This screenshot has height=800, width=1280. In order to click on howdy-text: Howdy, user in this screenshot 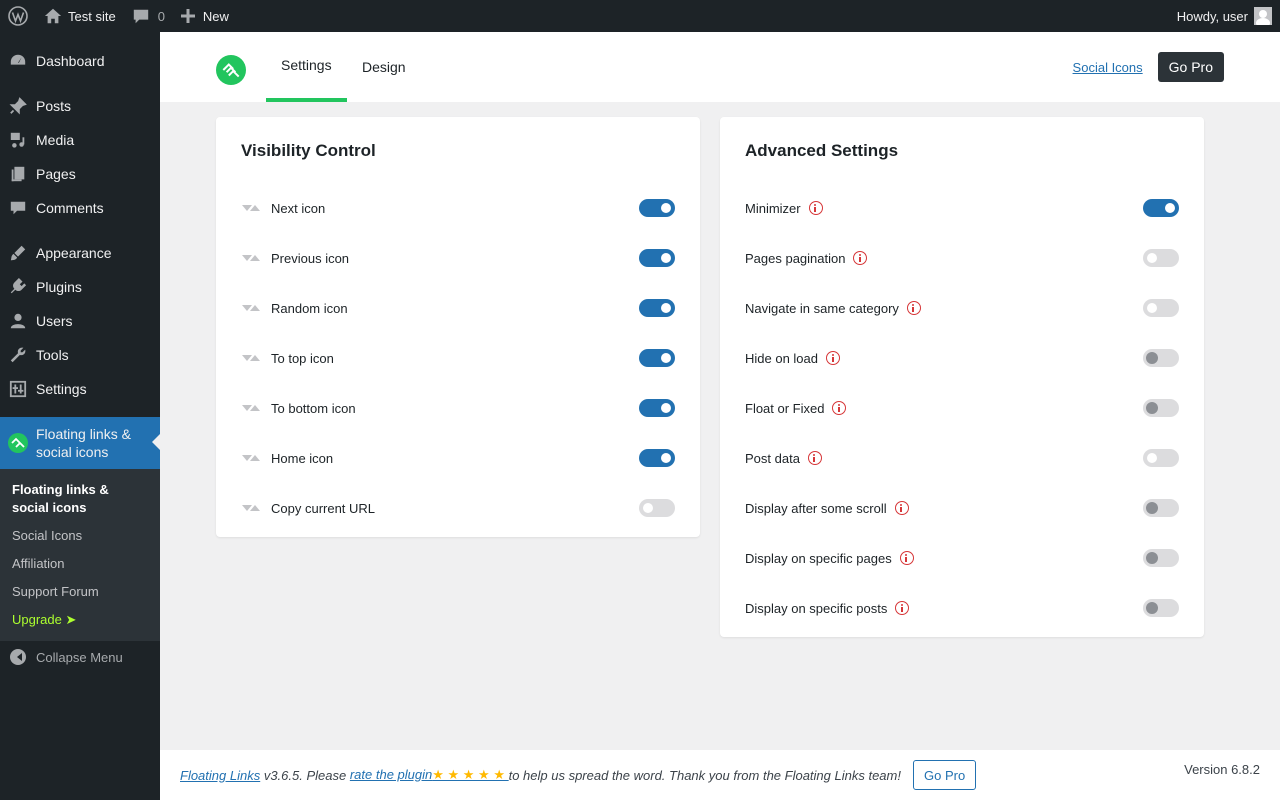, I will do `click(1212, 16)`.